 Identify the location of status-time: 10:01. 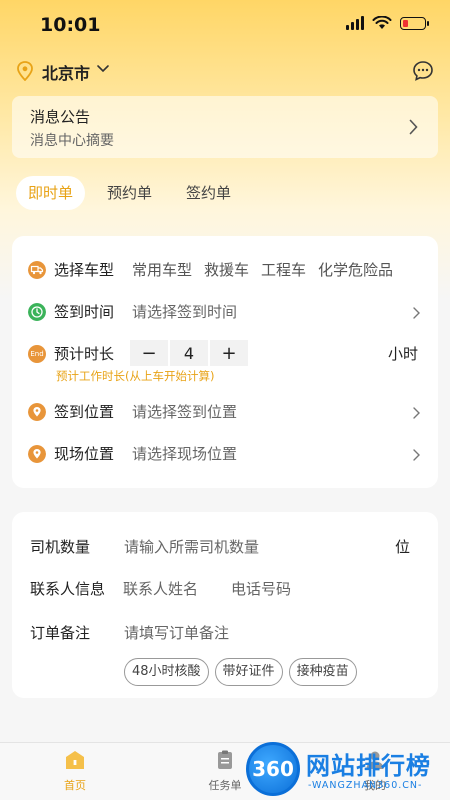
(70, 25).